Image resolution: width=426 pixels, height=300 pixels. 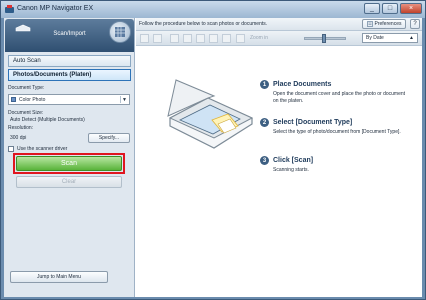 What do you see at coordinates (411, 8) in the screenshot?
I see `close-button: ×` at bounding box center [411, 8].